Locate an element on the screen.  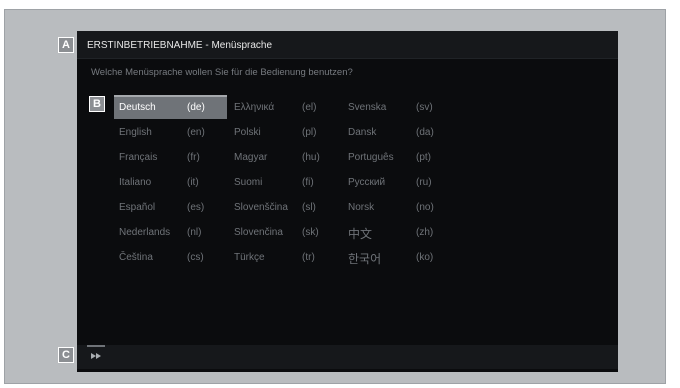
language-option-nl: Nederlands (nl) is located at coordinates (170, 233).